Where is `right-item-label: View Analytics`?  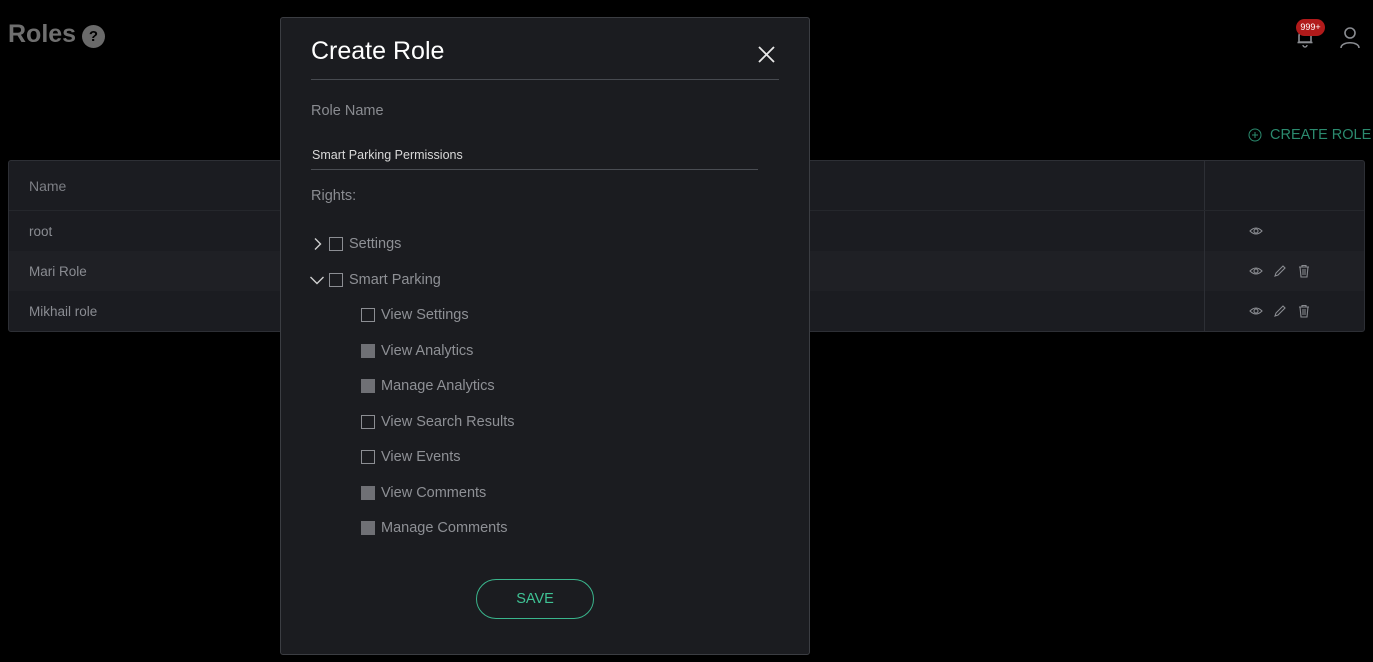 right-item-label: View Analytics is located at coordinates (427, 351).